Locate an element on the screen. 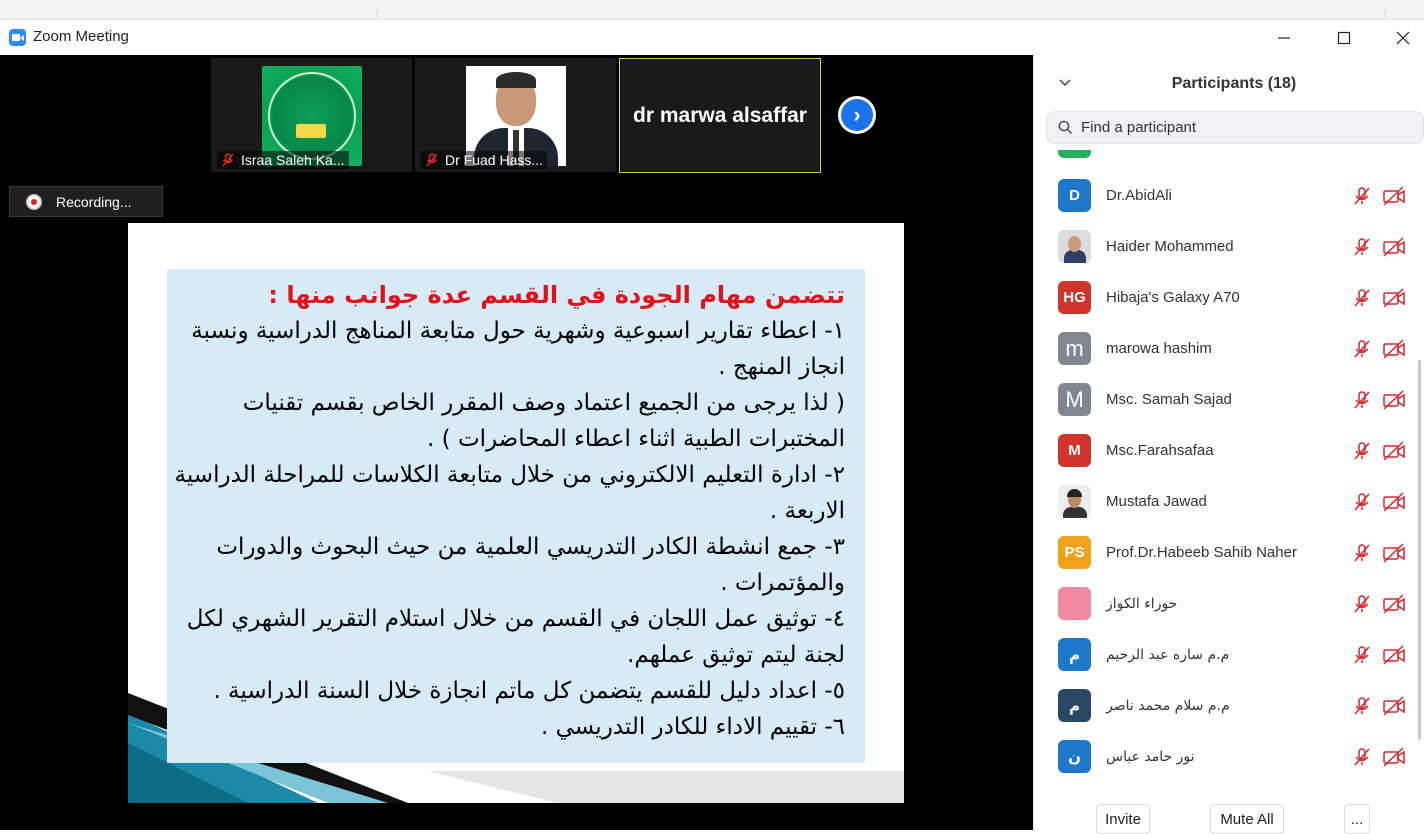 The image size is (1424, 834). participant-row: m marowa hashim is located at coordinates (1226, 348).